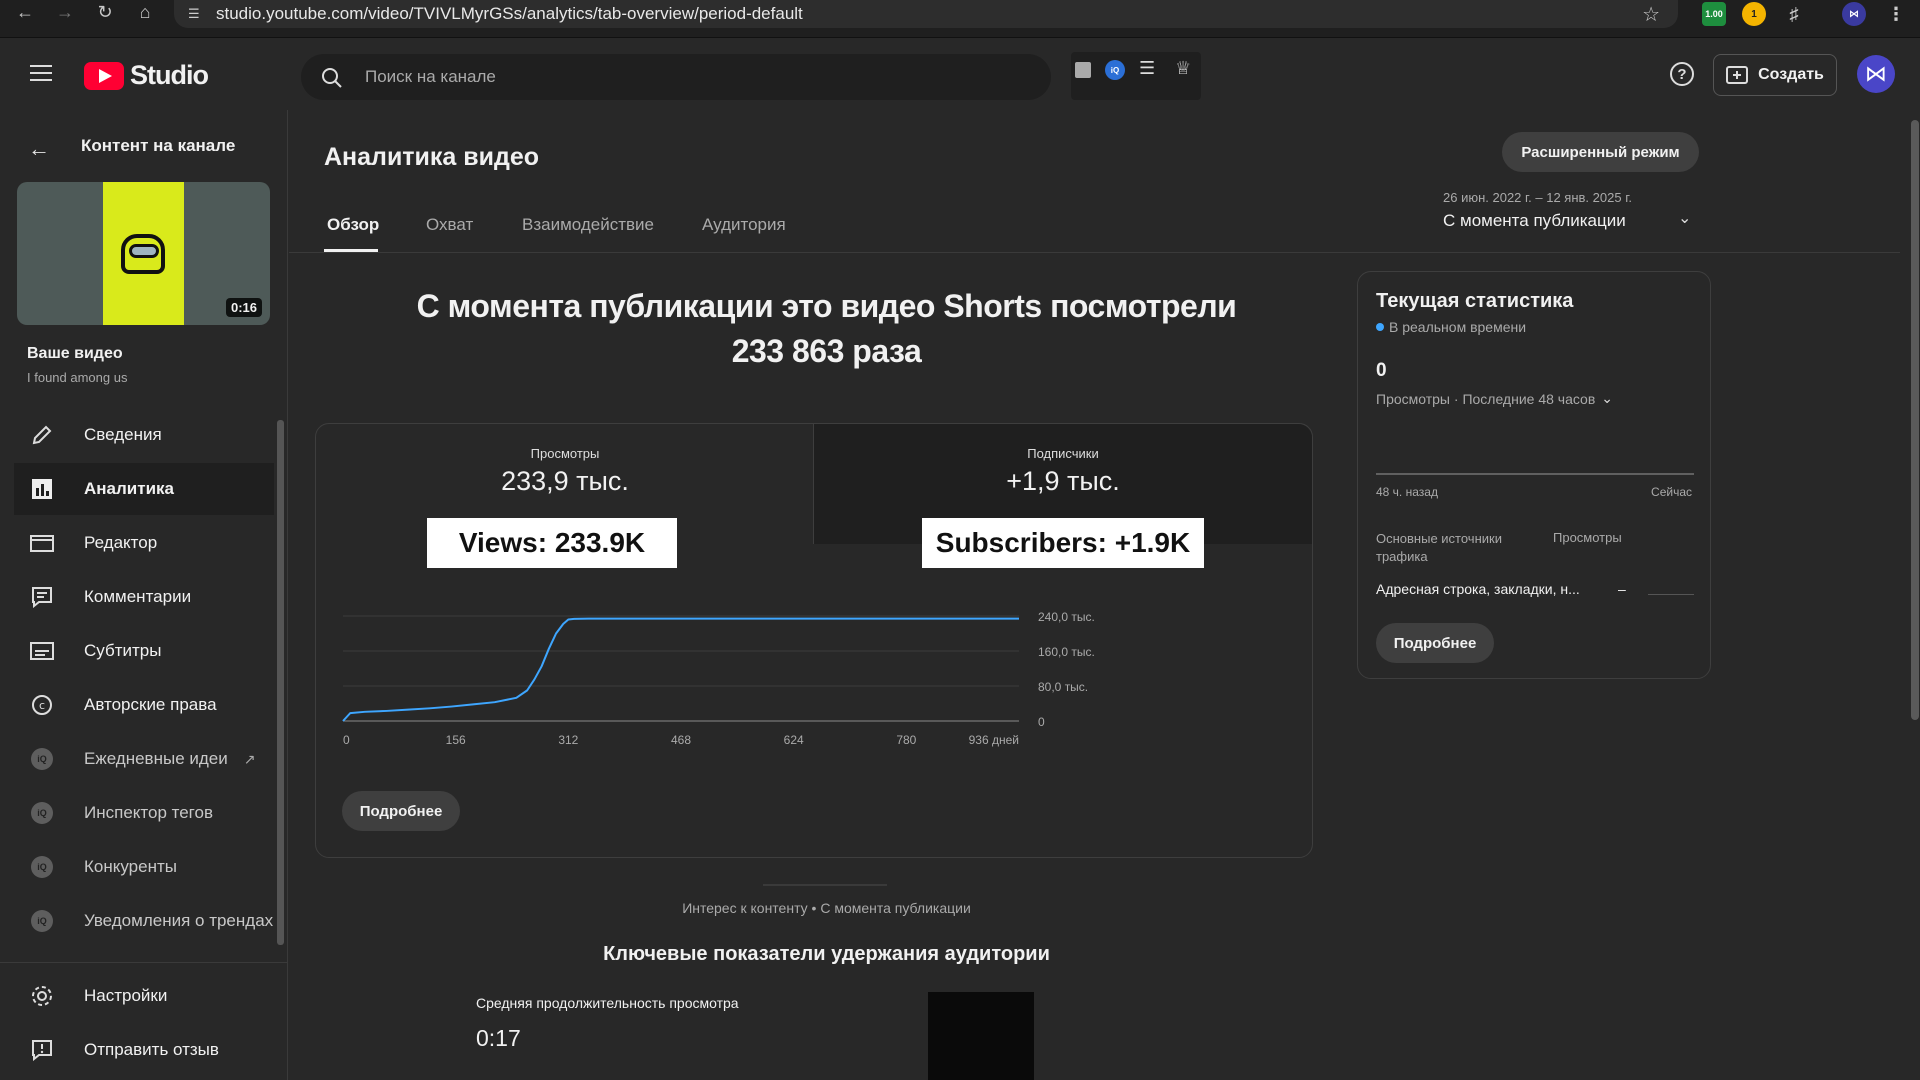 This screenshot has height=1080, width=1920. I want to click on site-settings-icon: ☰, so click(196, 13).